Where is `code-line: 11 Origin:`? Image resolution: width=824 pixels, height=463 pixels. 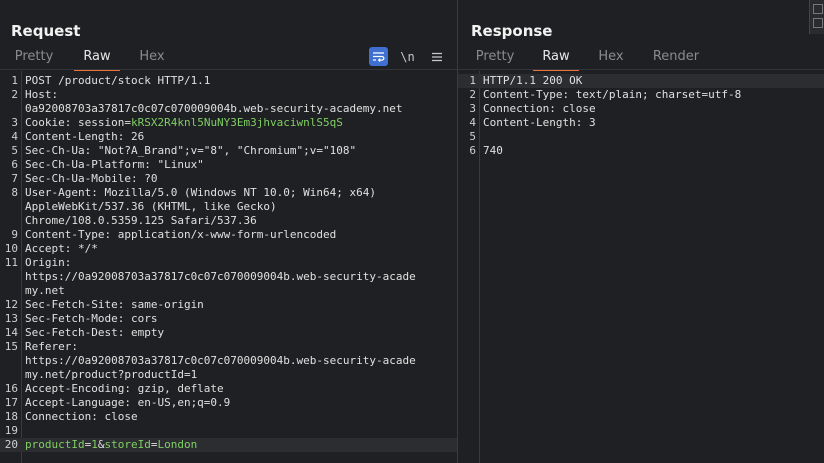 code-line: 11 Origin: is located at coordinates (228, 263).